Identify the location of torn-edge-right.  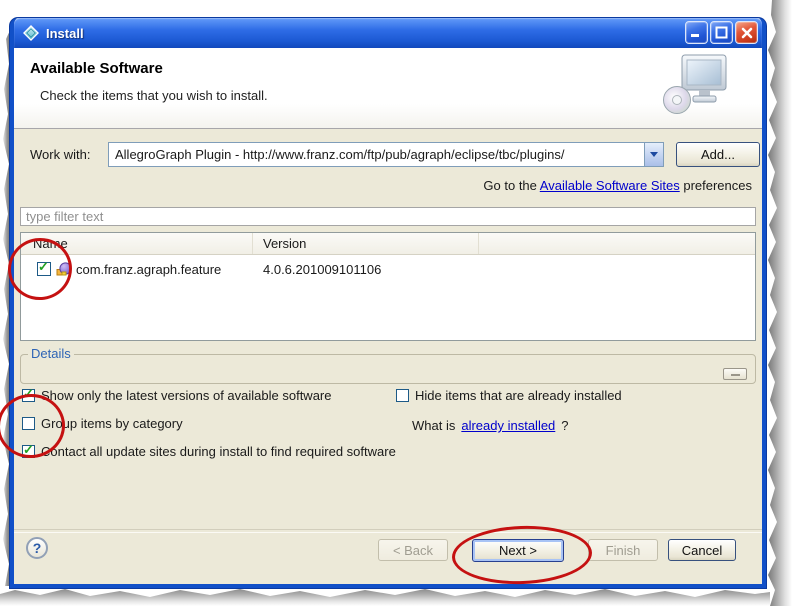
(780, 303).